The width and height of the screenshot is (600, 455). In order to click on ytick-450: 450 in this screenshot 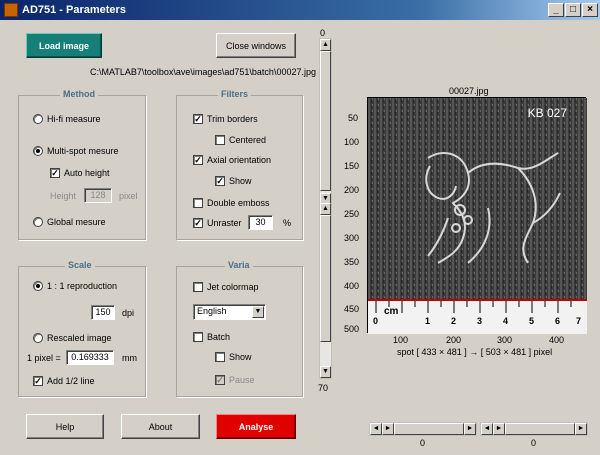, I will do `click(352, 309)`.